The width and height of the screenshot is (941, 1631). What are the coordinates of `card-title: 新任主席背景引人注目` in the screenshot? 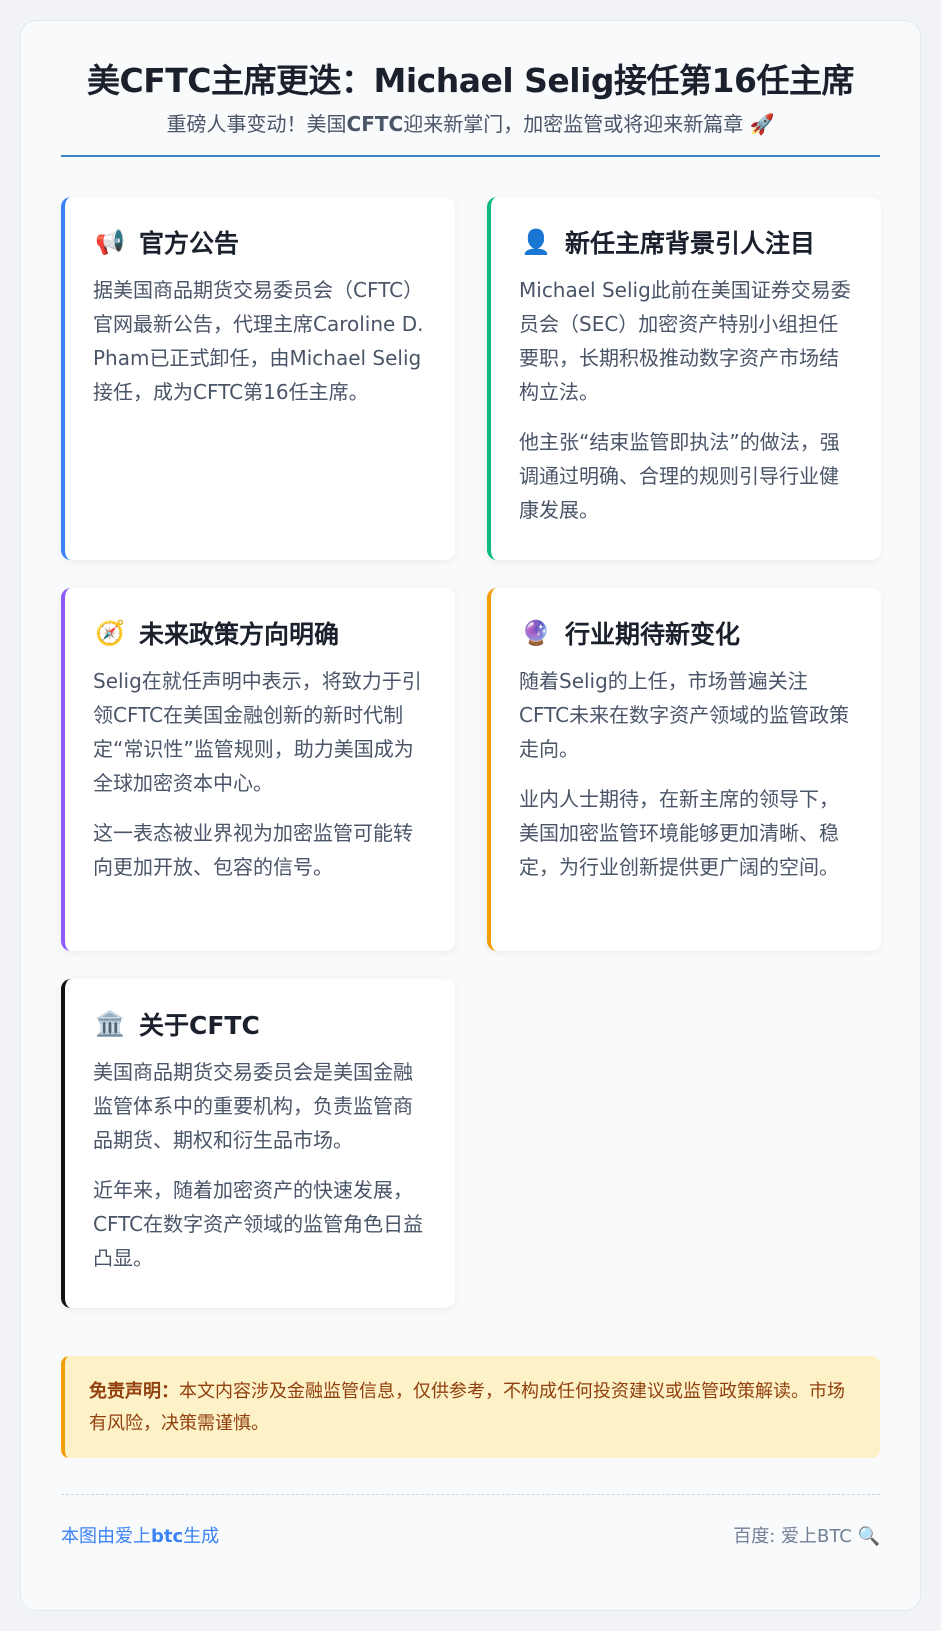 It's located at (690, 243).